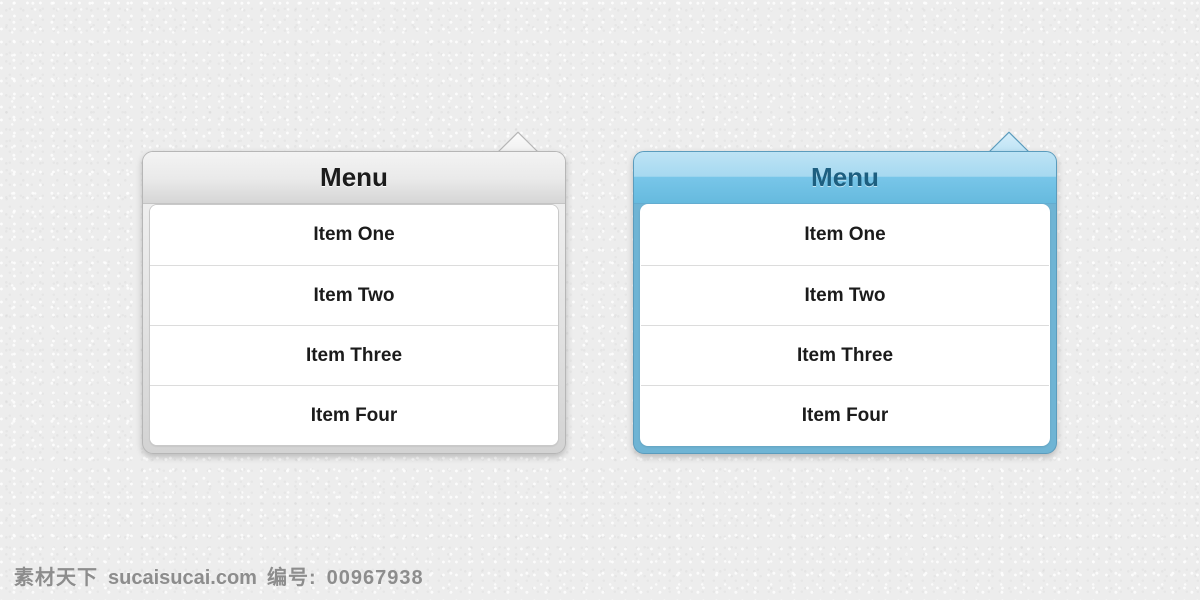 The image size is (1200, 600). I want to click on popover-header-gray: Menu, so click(354, 178).